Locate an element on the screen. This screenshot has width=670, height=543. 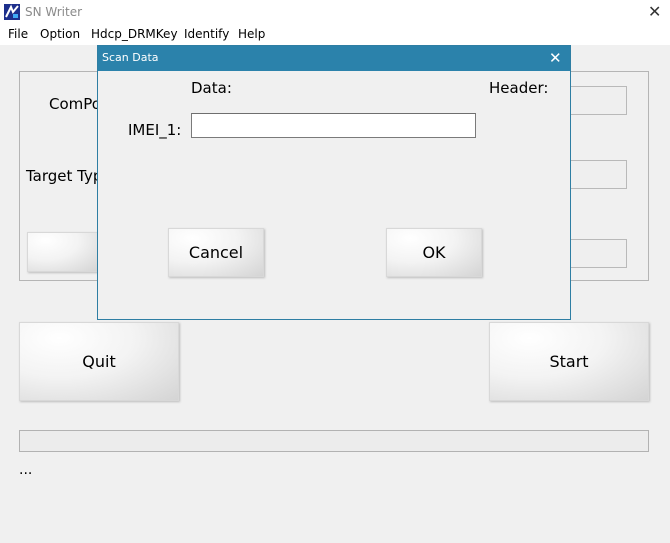
cancel-button: Cancel is located at coordinates (216, 252).